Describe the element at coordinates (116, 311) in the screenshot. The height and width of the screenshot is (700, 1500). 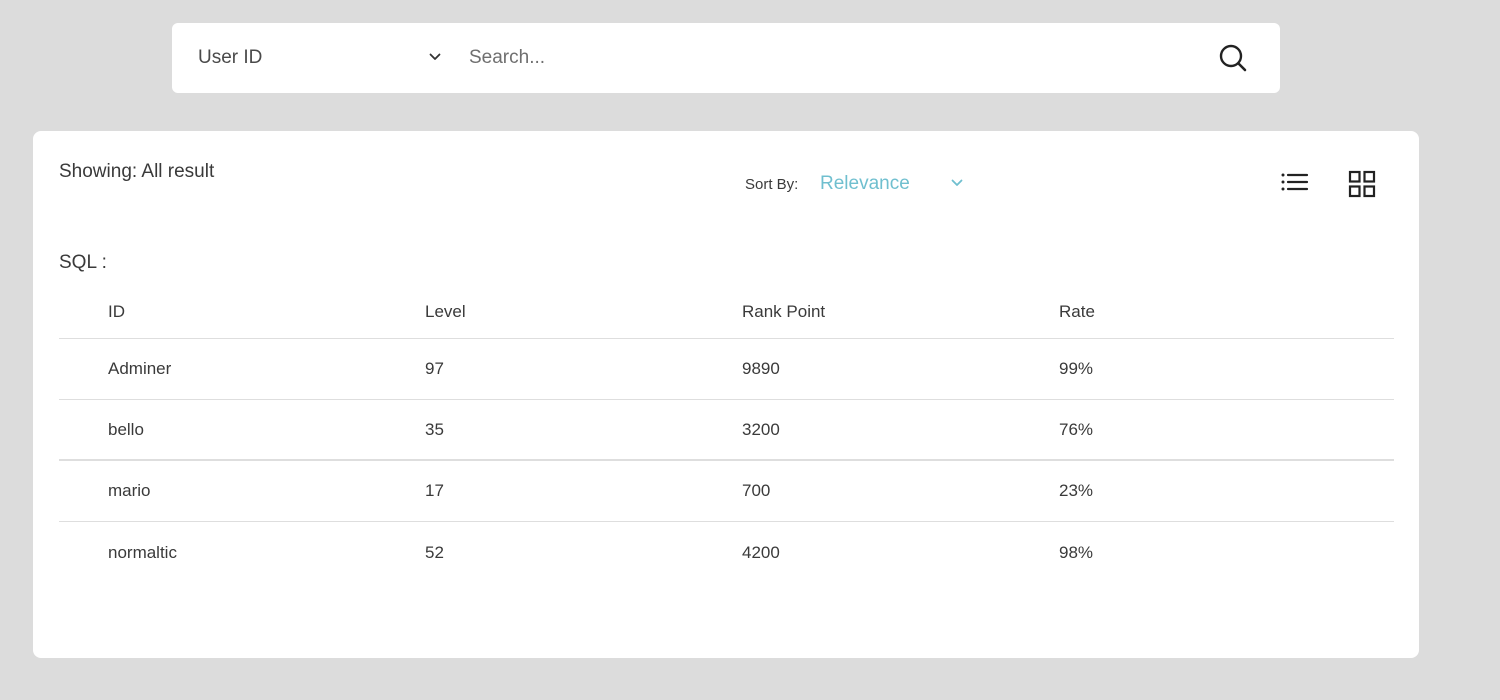
I see `column-header-id: ID` at that location.